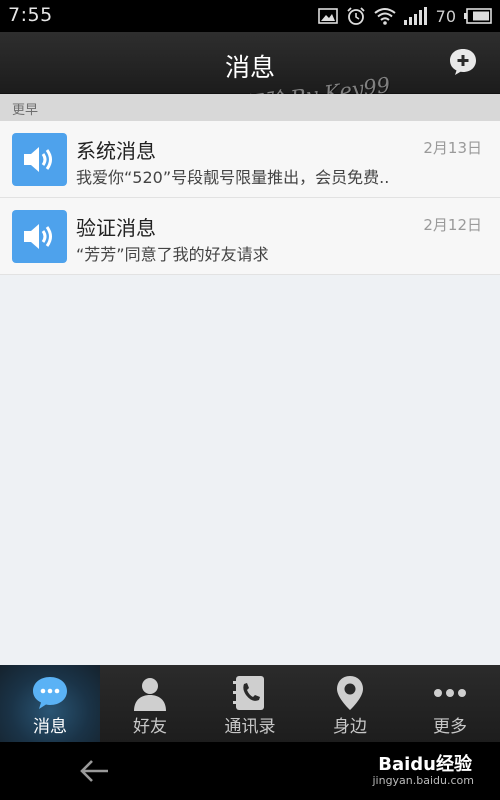 The width and height of the screenshot is (500, 800). What do you see at coordinates (250, 236) in the screenshot?
I see `message-item-verification: 验证消息 2月12日 “芳芳”同意了我的好友请求` at bounding box center [250, 236].